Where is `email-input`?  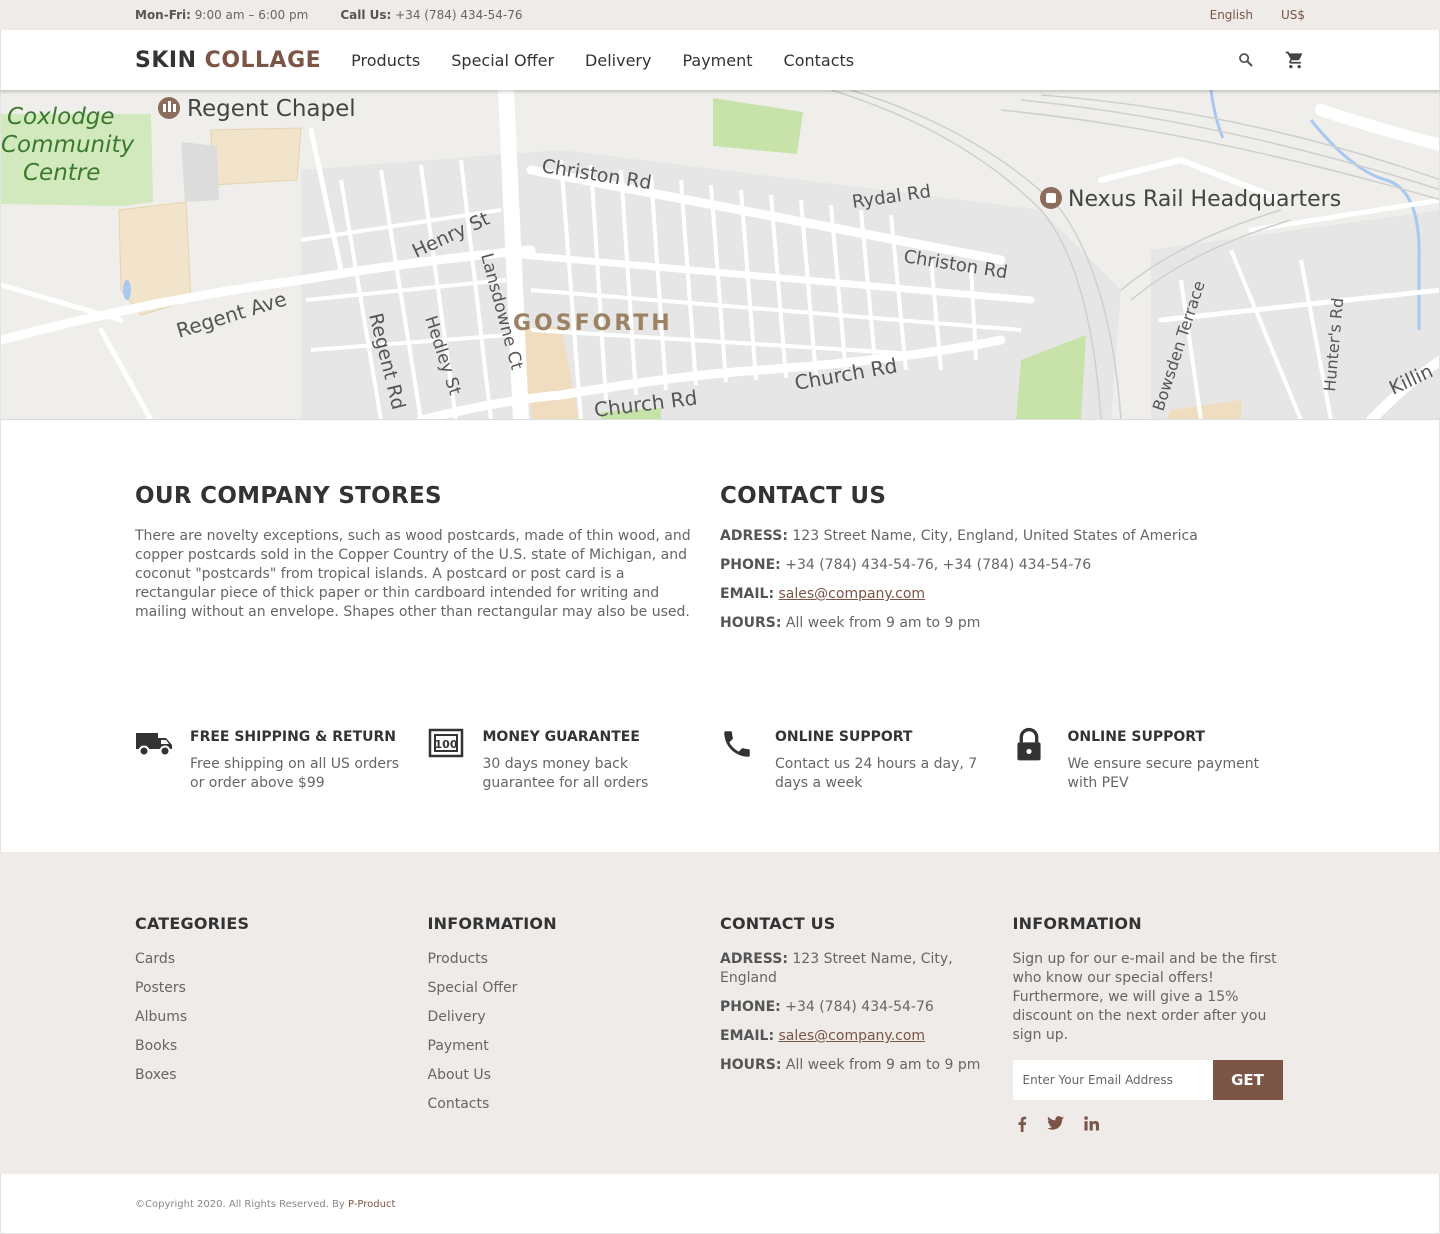
email-input is located at coordinates (1112, 1080).